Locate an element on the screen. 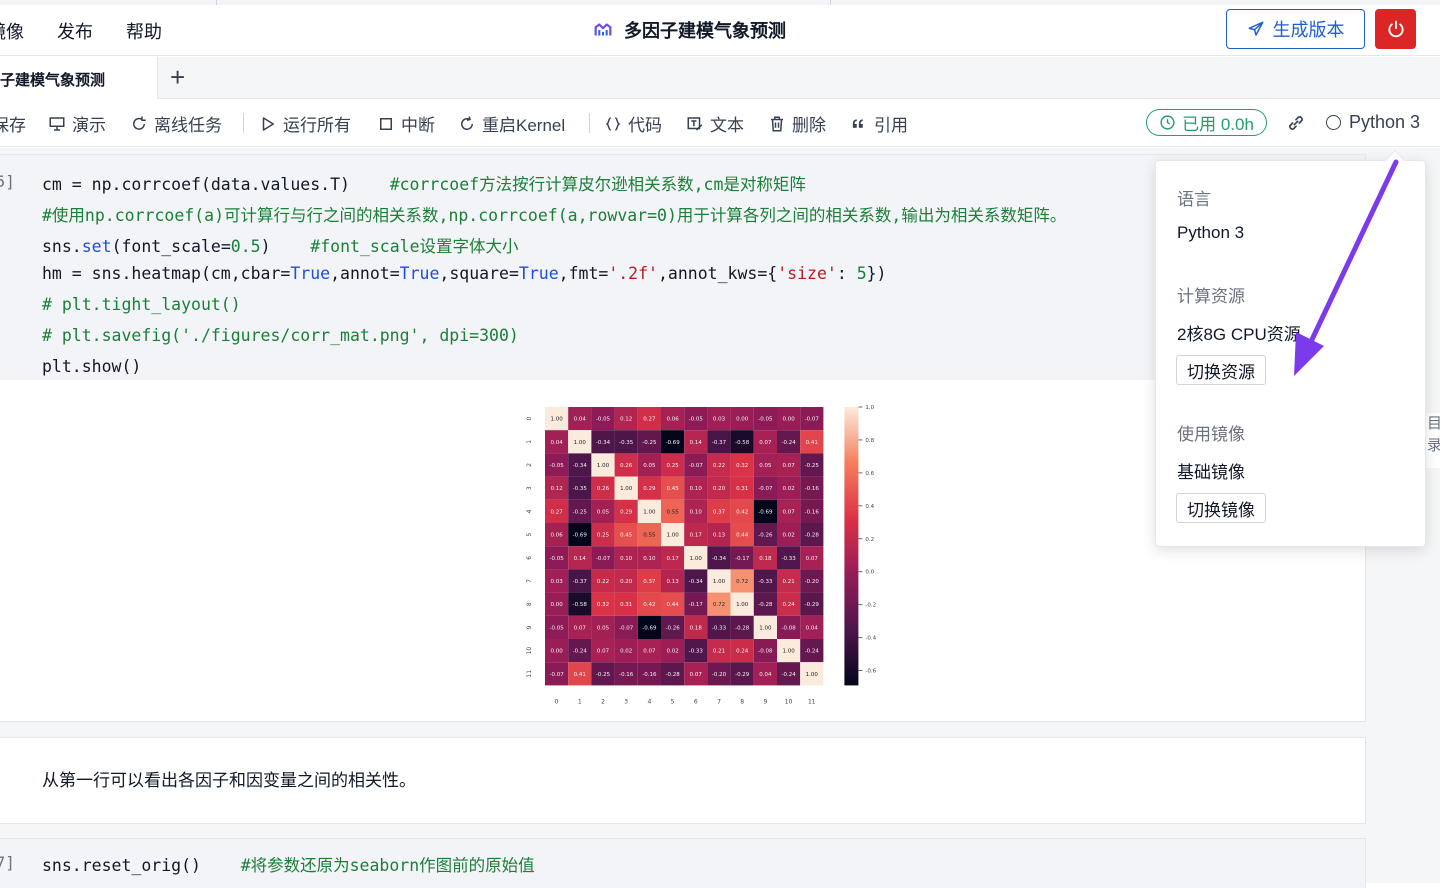  heatmap-y-tick-label: 10 is located at coordinates (529, 651).